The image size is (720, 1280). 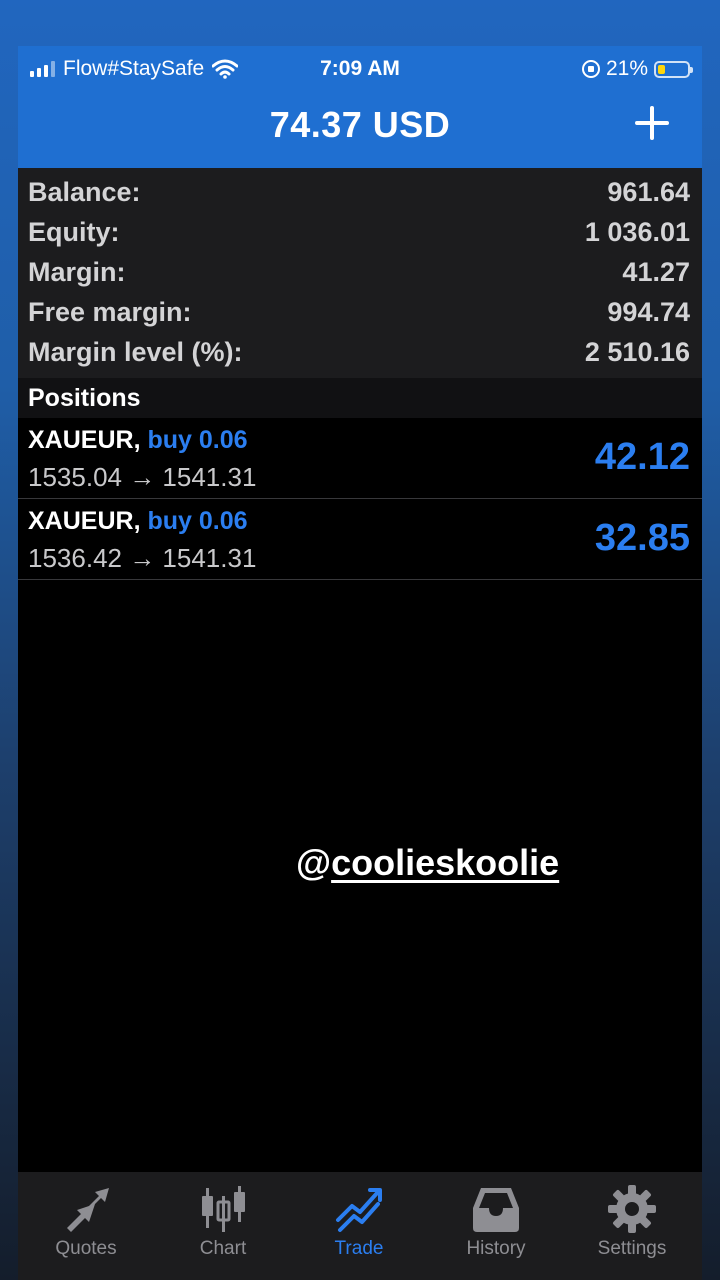 What do you see at coordinates (360, 69) in the screenshot?
I see `status-bar: Flow#StaySafe 7:09 AM 21%` at bounding box center [360, 69].